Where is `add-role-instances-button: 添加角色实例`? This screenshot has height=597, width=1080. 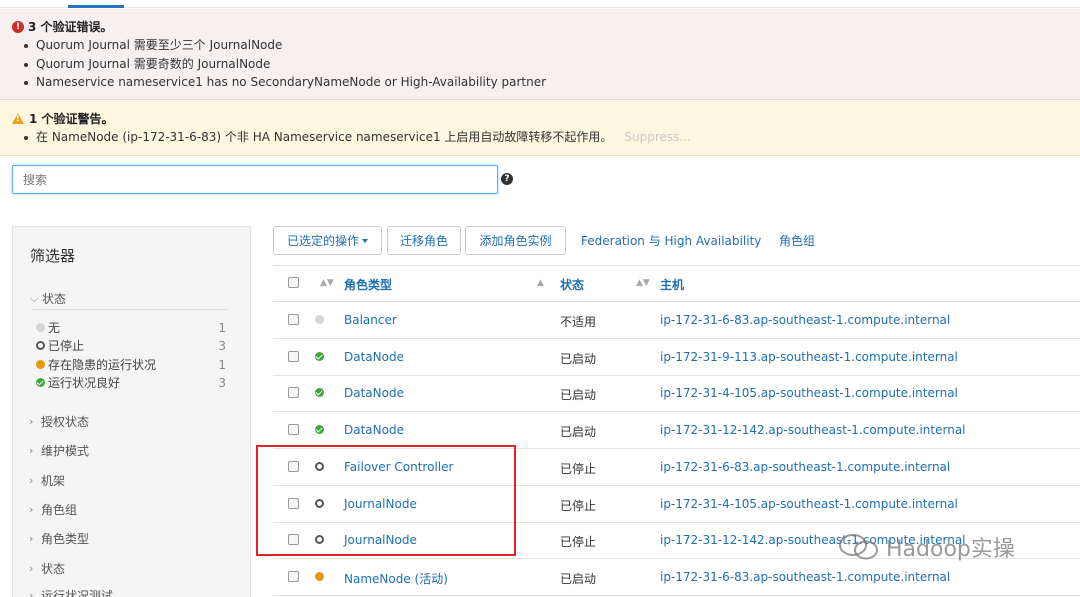
add-role-instances-button: 添加角色实例 is located at coordinates (515, 240).